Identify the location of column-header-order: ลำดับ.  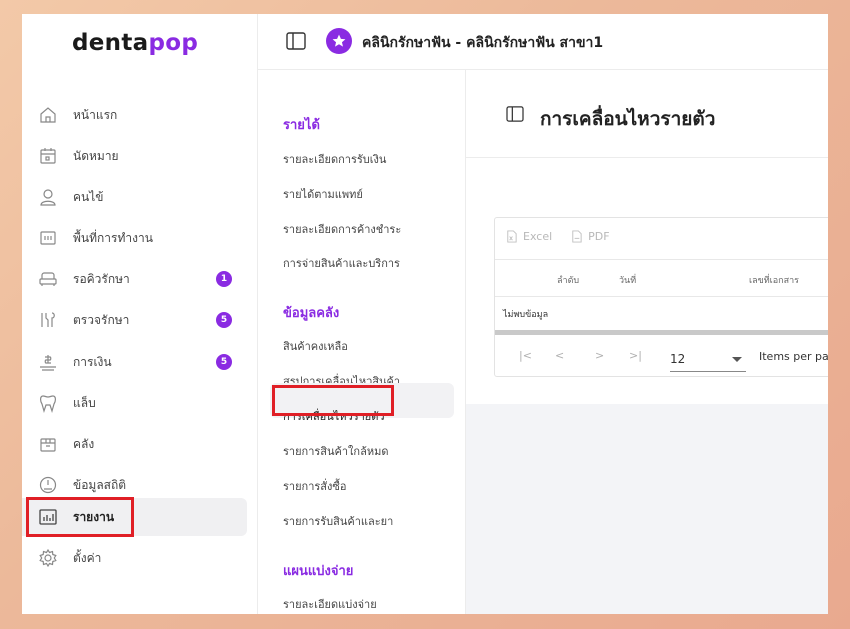
(568, 280).